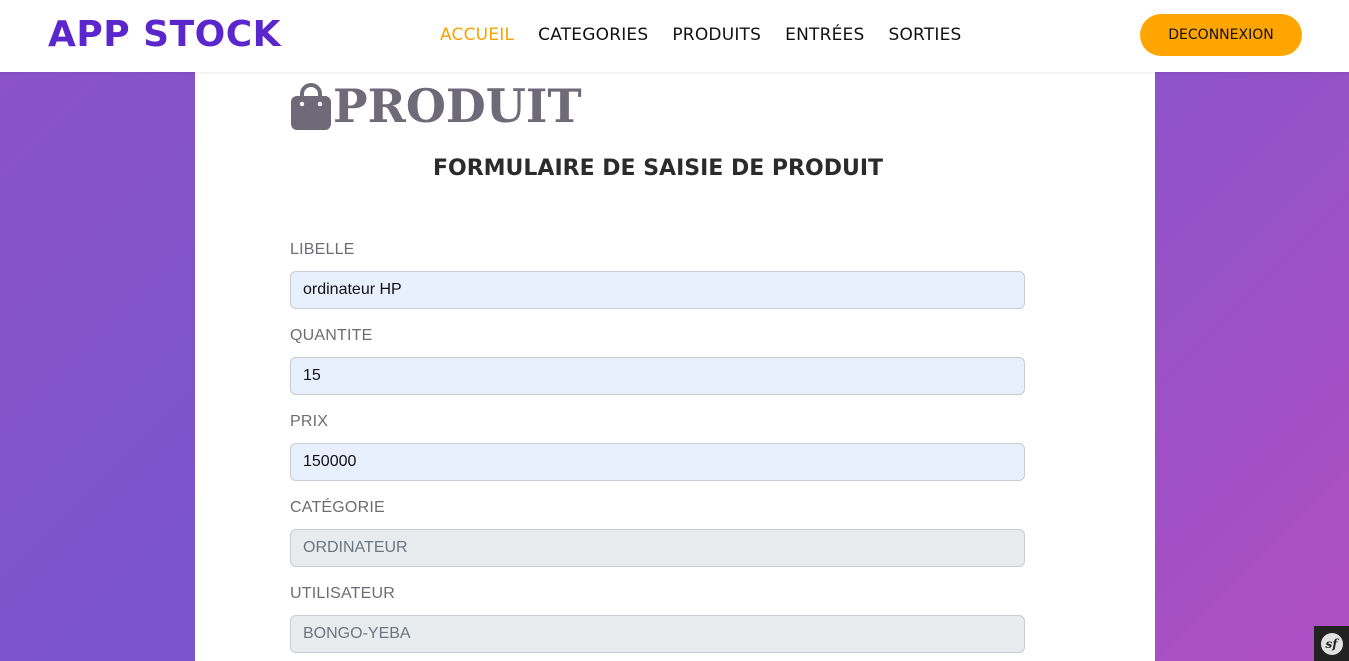 Image resolution: width=1349 pixels, height=661 pixels. Describe the element at coordinates (657, 376) in the screenshot. I see `quantite-input` at that location.